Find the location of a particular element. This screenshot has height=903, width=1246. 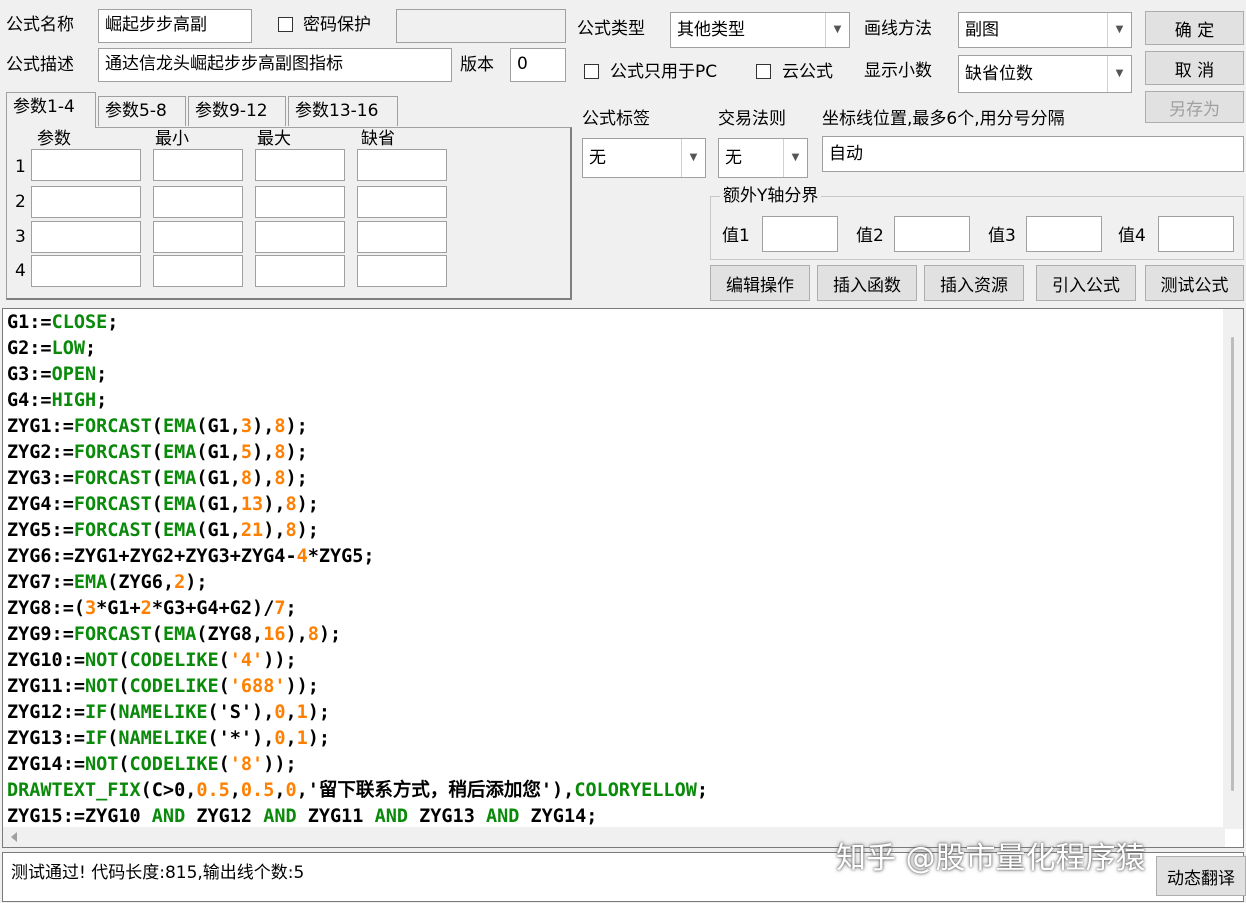

param-4-max-input is located at coordinates (300, 271).